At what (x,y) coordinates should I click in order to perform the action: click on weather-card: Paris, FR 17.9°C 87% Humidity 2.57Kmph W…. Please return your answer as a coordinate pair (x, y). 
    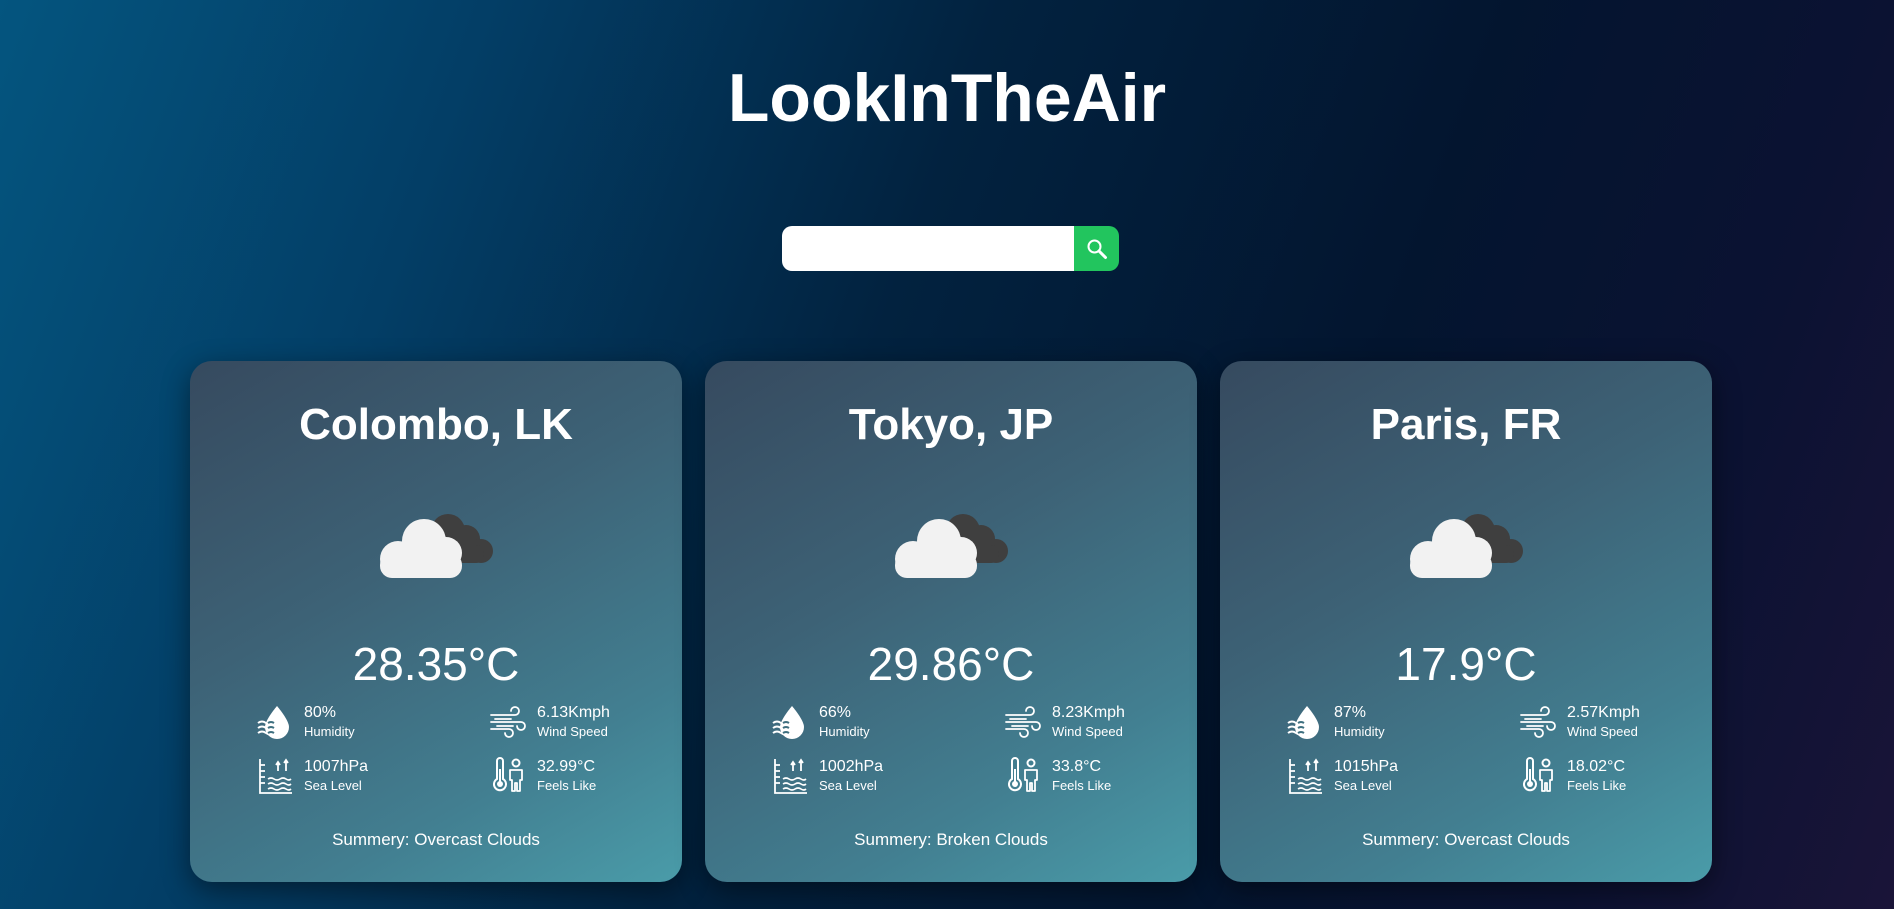
    Looking at the image, I should click on (1466, 621).